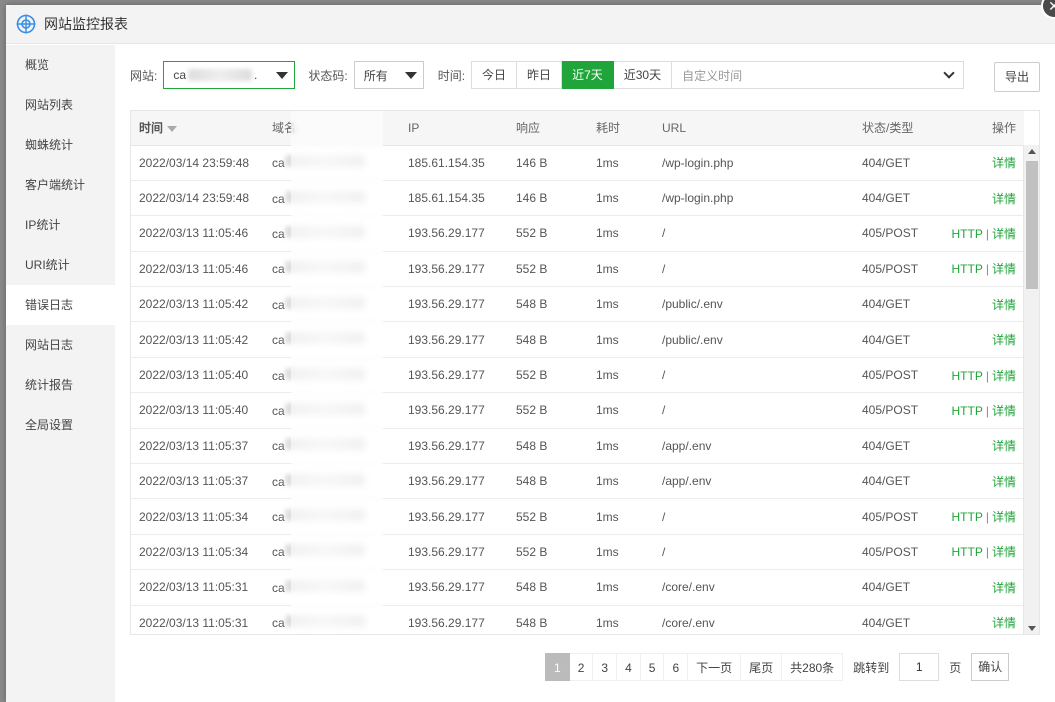 This screenshot has width=1055, height=702. I want to click on next-page-button: 下一页, so click(715, 667).